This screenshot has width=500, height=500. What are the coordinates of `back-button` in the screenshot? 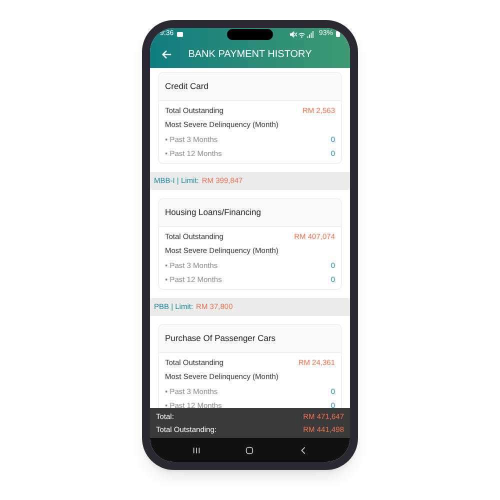 It's located at (166, 54).